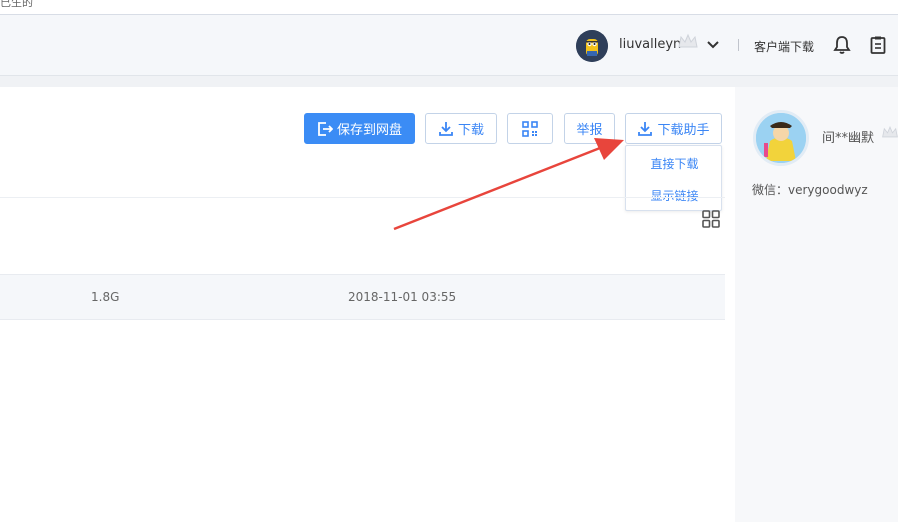 The width and height of the screenshot is (898, 522). I want to click on export-icon, so click(325, 128).